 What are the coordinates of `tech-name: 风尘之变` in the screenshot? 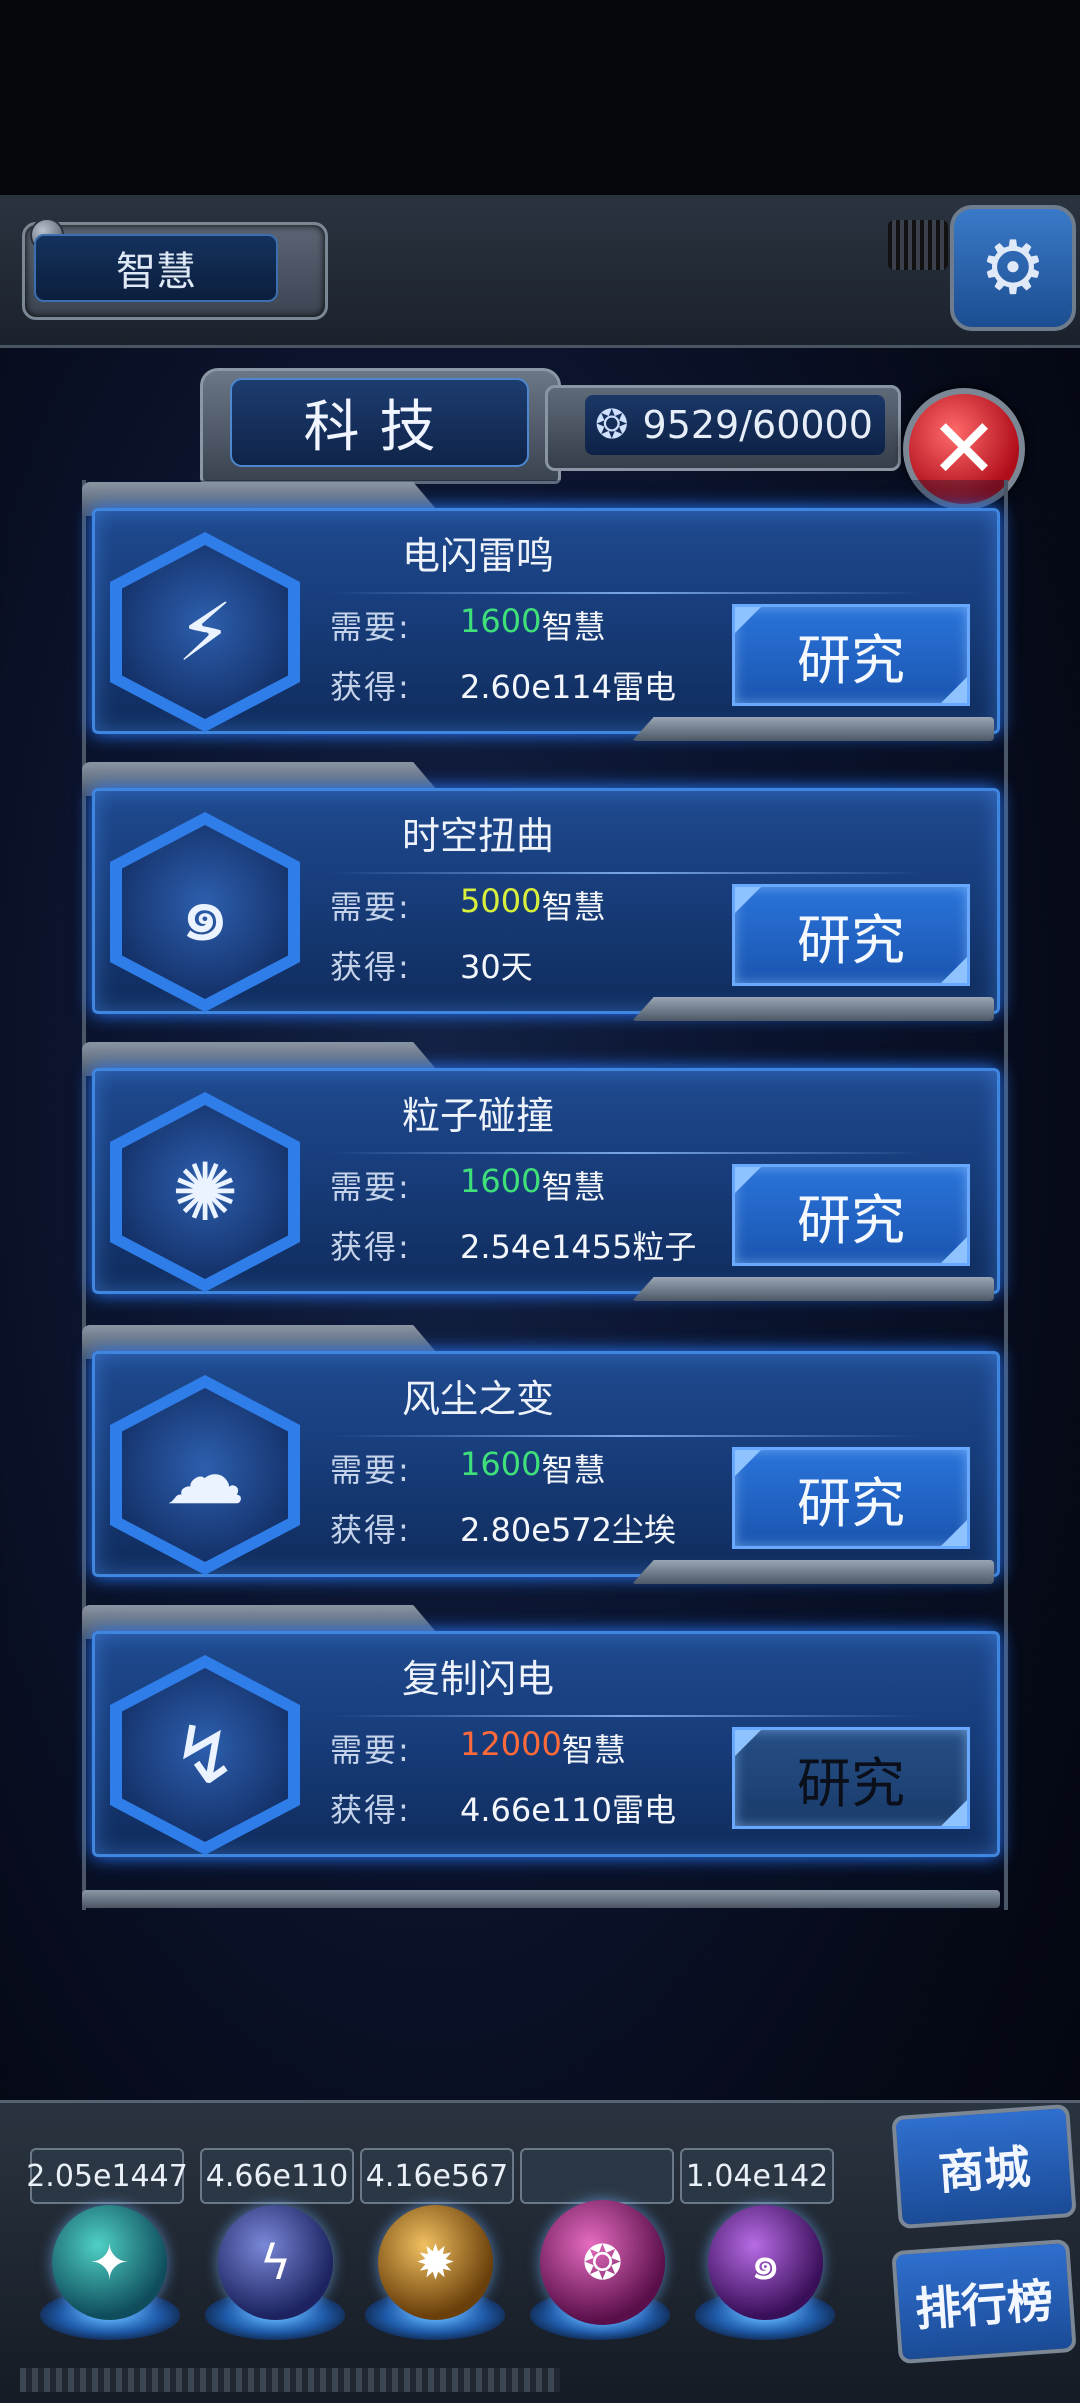 It's located at (478, 1398).